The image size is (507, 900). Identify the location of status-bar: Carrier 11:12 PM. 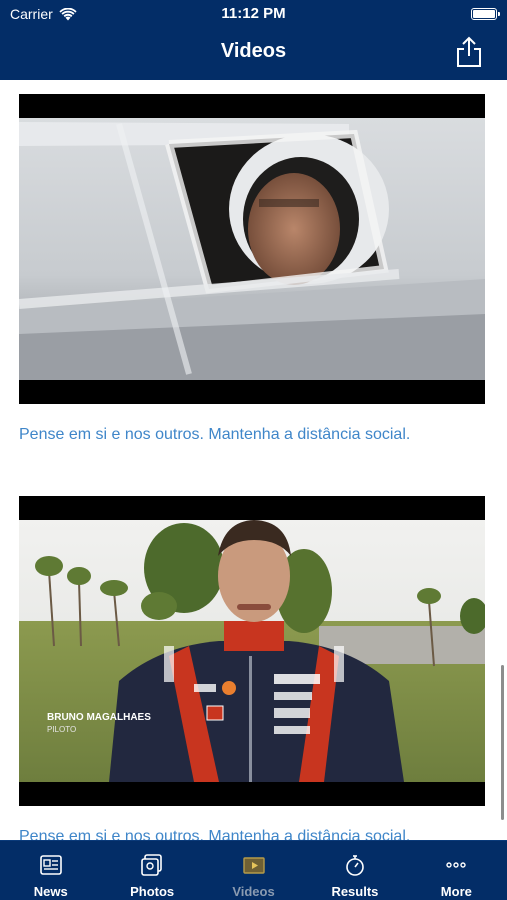
(253, 14).